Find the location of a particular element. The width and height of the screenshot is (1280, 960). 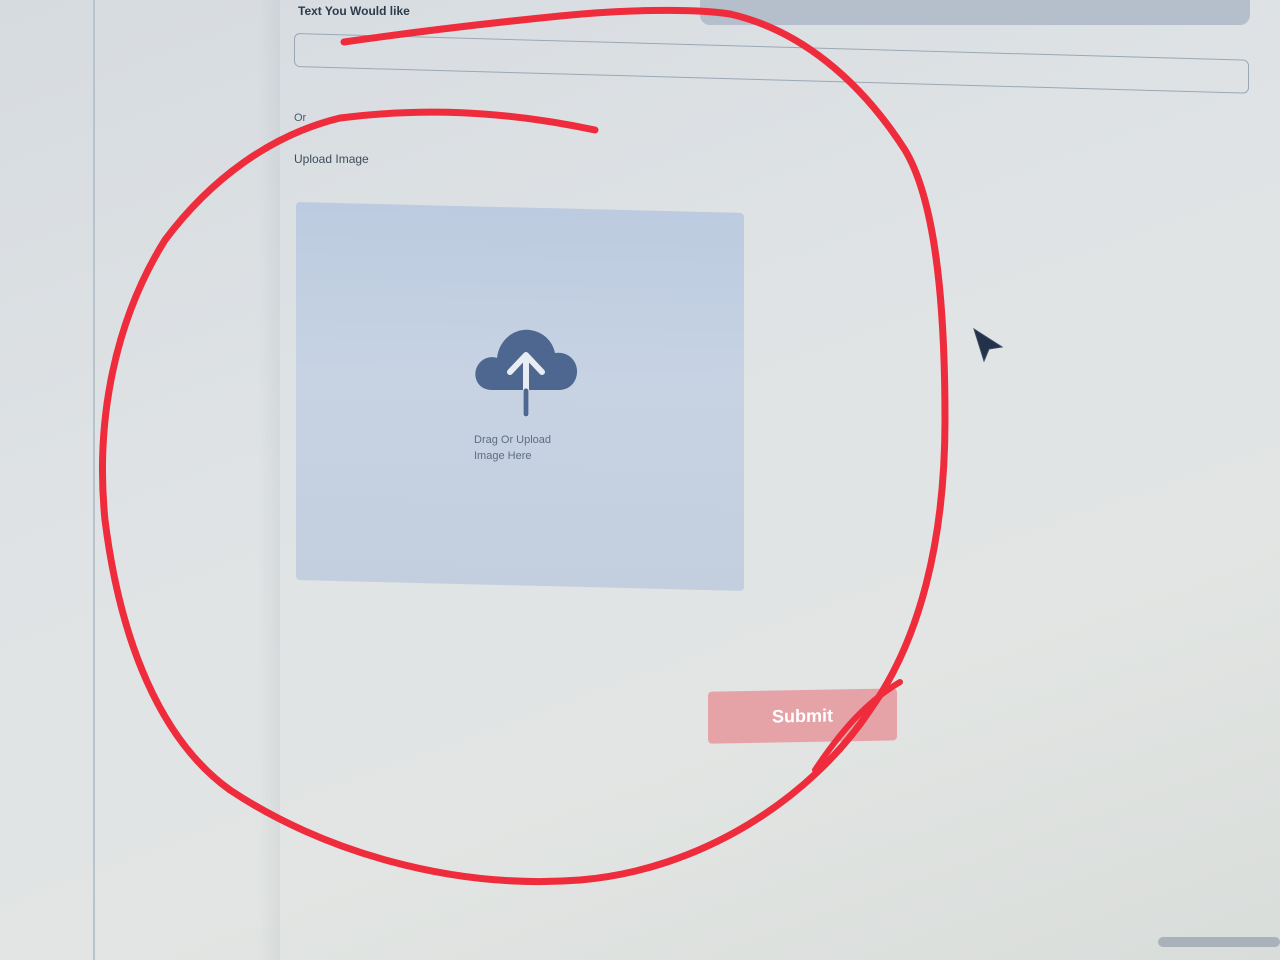

or-separator: Or is located at coordinates (300, 118).